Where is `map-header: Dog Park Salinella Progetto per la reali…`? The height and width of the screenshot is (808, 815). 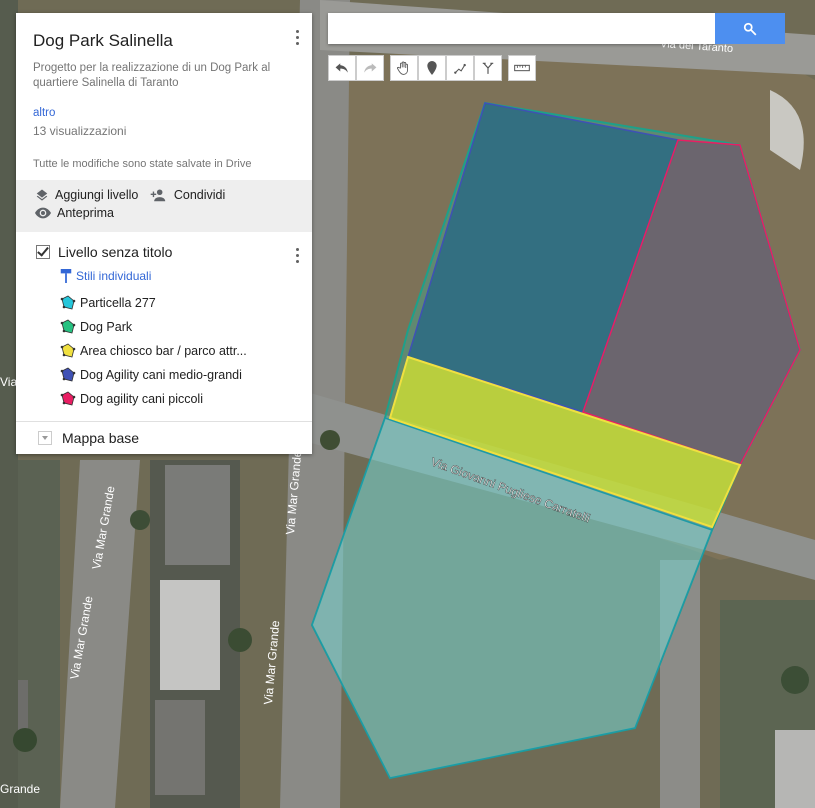 map-header: Dog Park Salinella Progetto per la reali… is located at coordinates (164, 96).